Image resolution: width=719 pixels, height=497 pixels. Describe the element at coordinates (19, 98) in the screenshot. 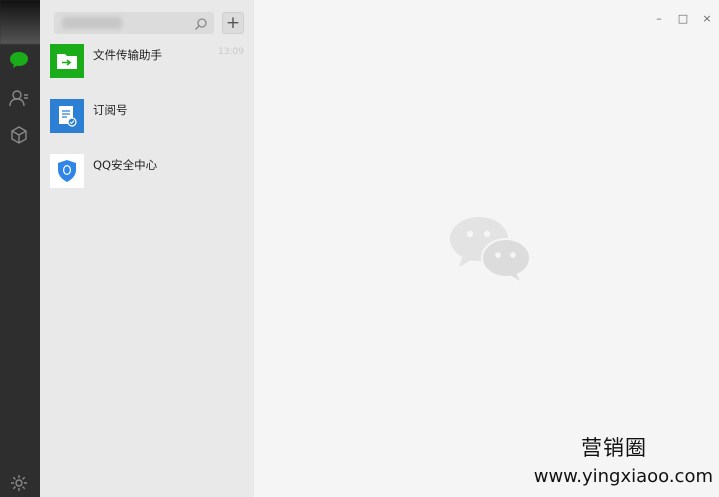

I see `contacts-icon` at that location.